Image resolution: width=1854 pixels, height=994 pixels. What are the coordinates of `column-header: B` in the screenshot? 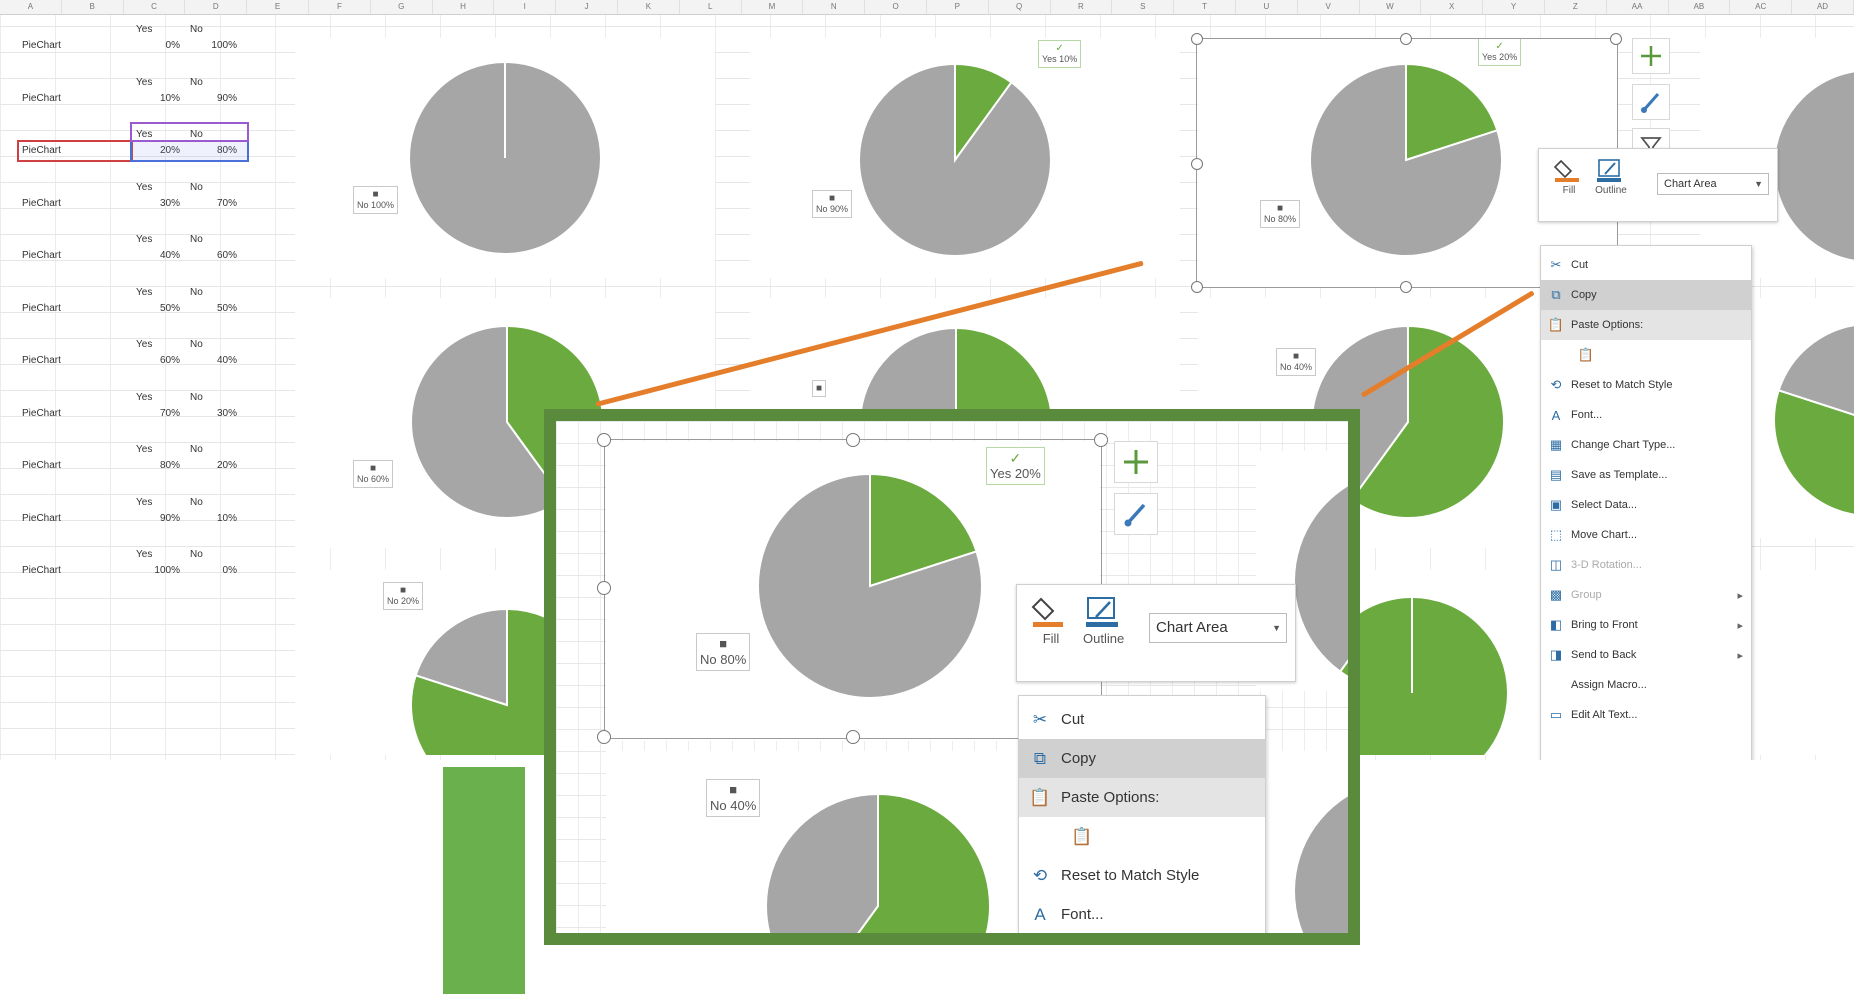 It's located at (93, 7).